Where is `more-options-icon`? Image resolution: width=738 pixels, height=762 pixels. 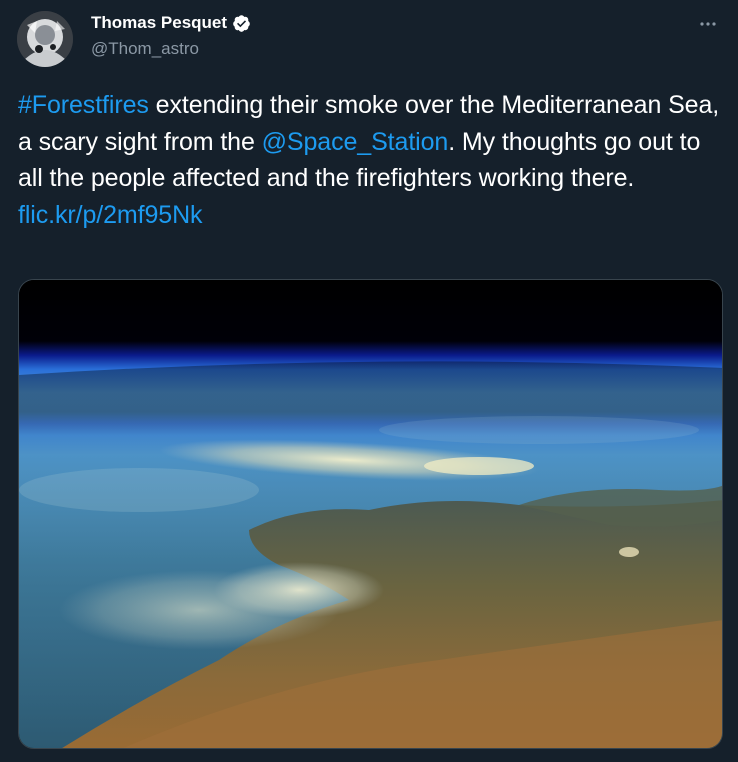
more-options-icon is located at coordinates (708, 24).